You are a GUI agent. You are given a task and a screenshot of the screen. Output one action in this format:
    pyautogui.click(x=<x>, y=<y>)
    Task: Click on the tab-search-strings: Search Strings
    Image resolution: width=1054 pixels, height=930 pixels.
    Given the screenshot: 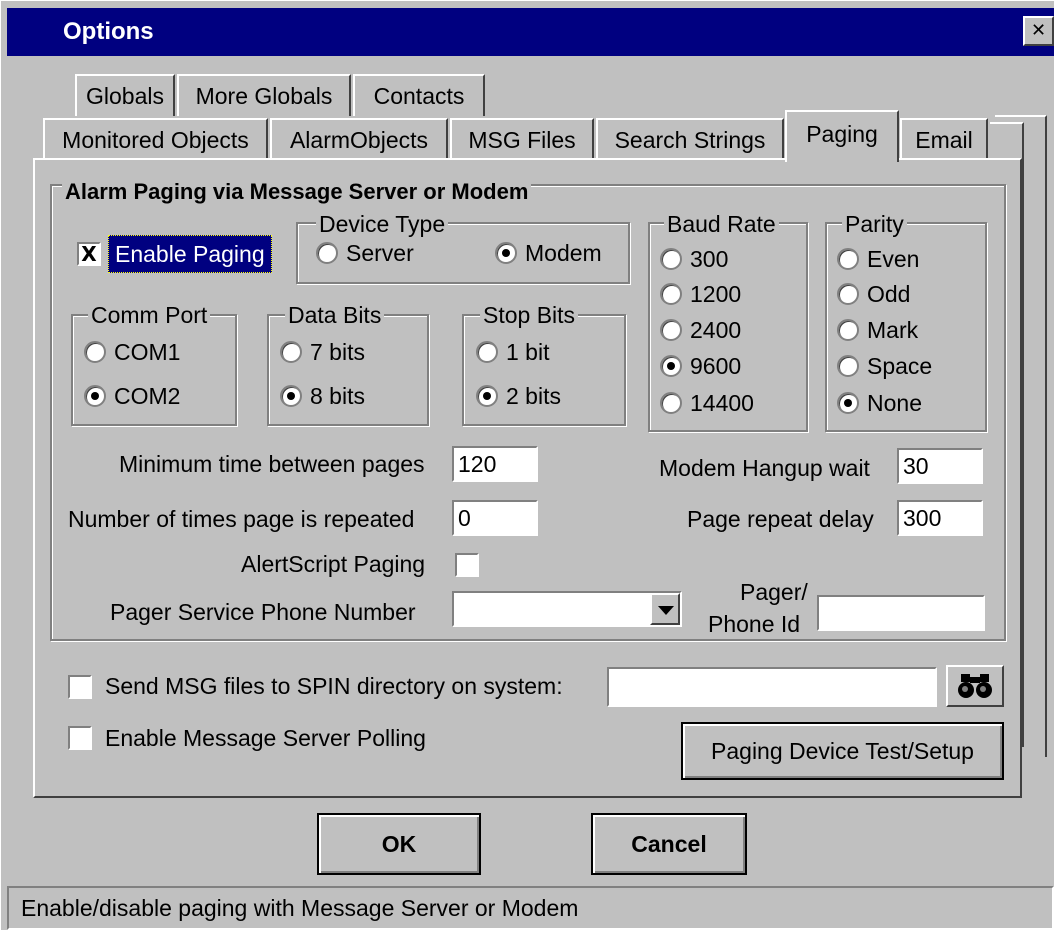 What is the action you would take?
    pyautogui.click(x=690, y=140)
    